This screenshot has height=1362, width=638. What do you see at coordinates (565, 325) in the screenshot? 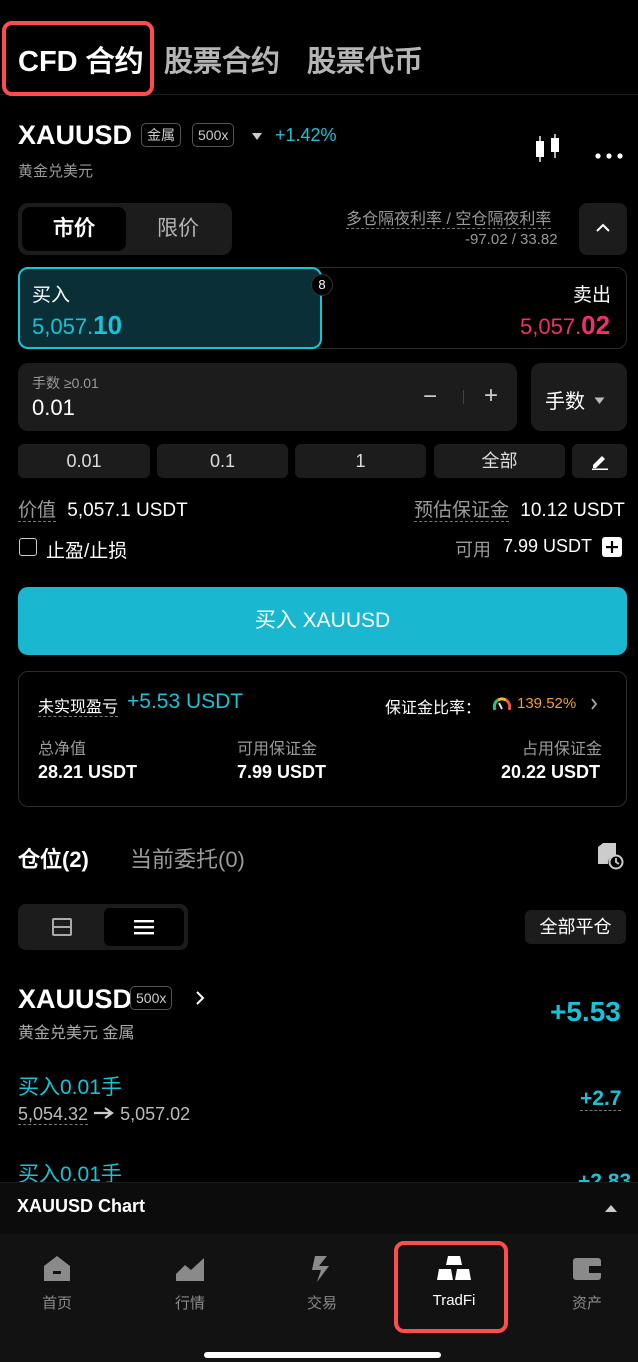
I see `sell-price: 5,057.02` at bounding box center [565, 325].